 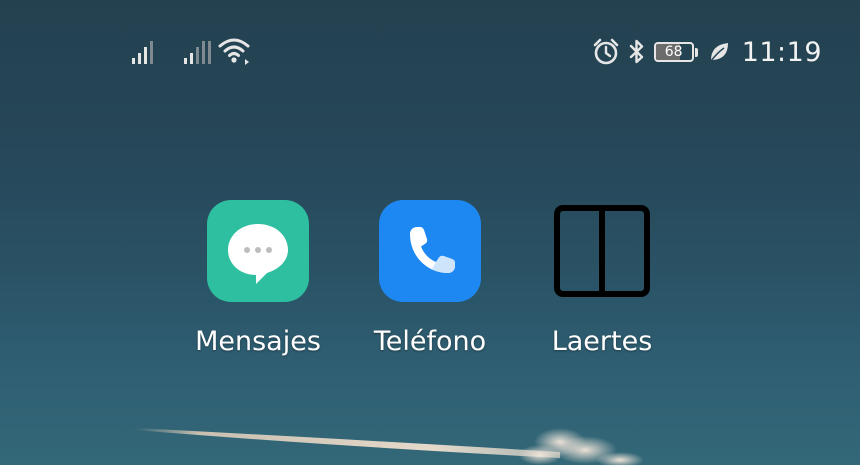 I want to click on alarm-icon, so click(x=605, y=51).